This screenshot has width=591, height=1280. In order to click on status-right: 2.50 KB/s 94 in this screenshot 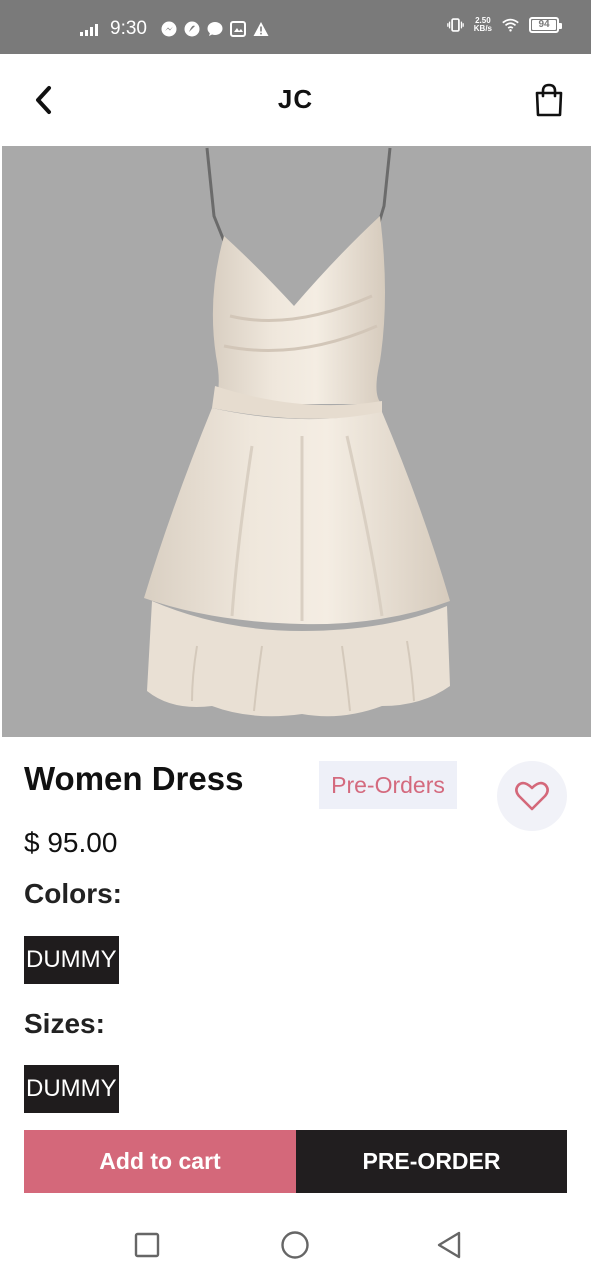, I will do `click(504, 24)`.